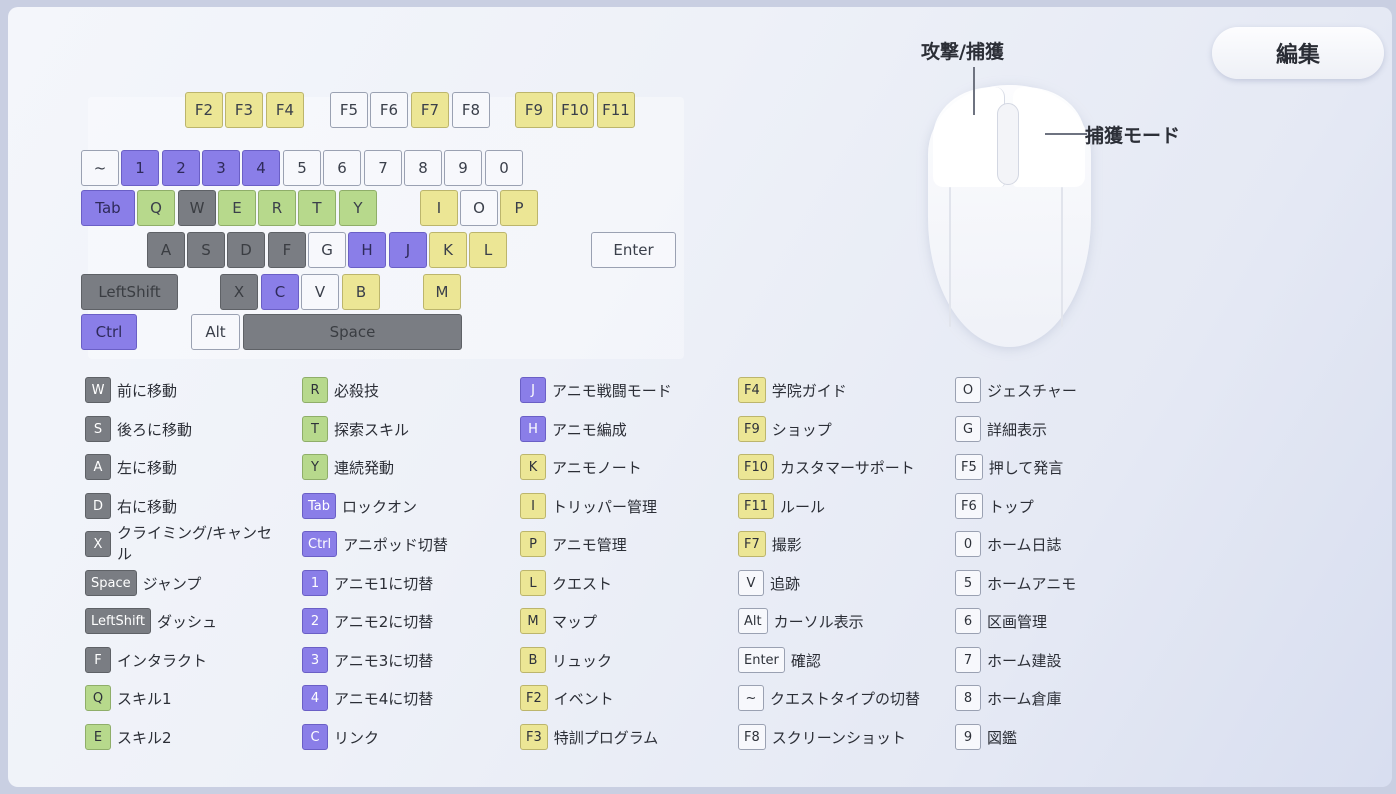 This screenshot has width=1396, height=794. What do you see at coordinates (239, 292) in the screenshot?
I see `key-x: X` at bounding box center [239, 292].